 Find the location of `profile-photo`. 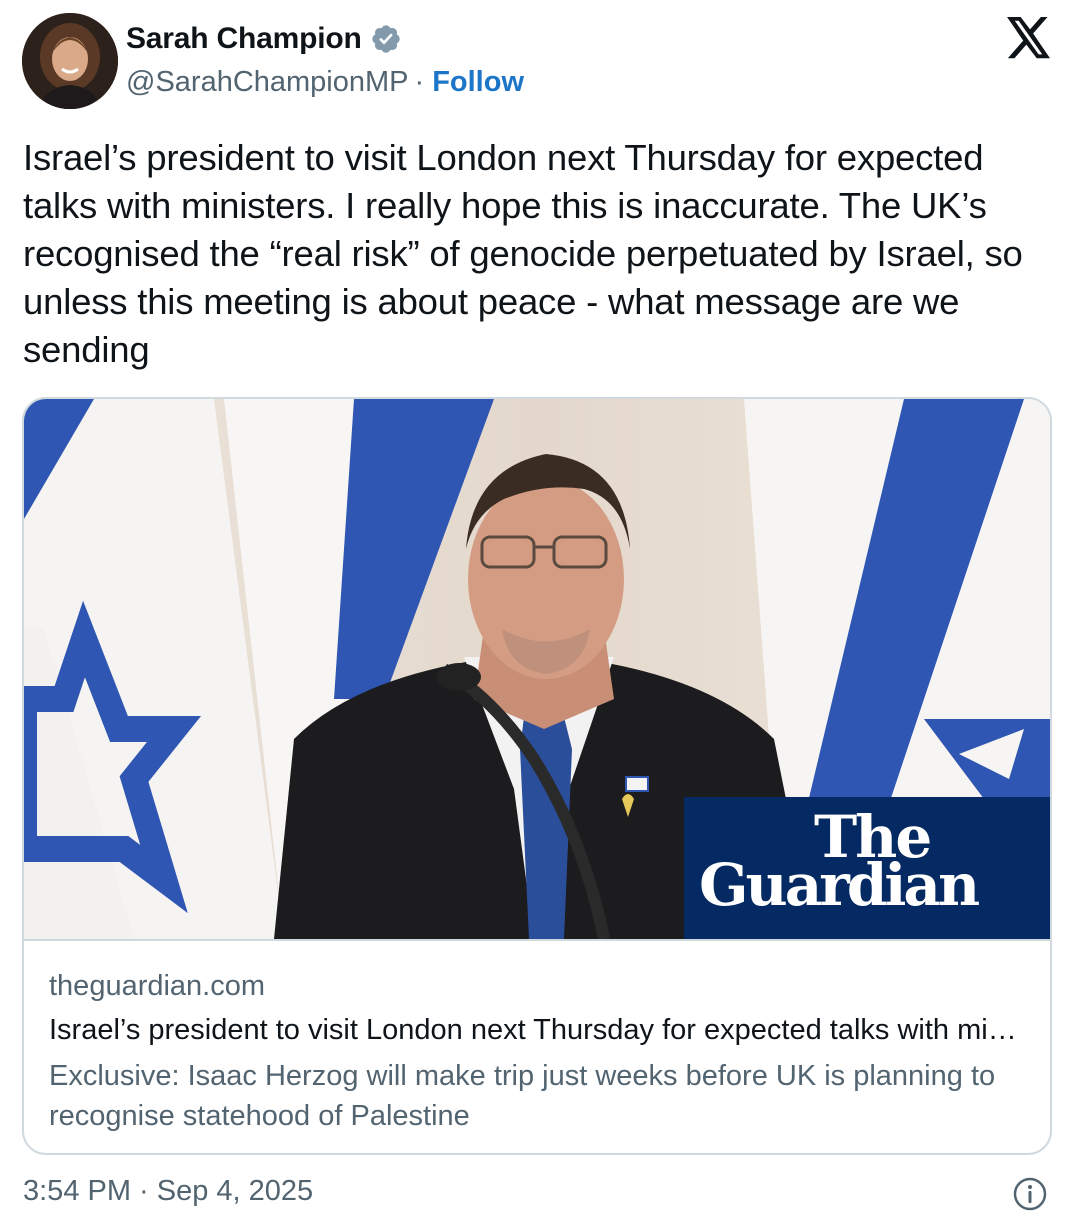

profile-photo is located at coordinates (70, 61).